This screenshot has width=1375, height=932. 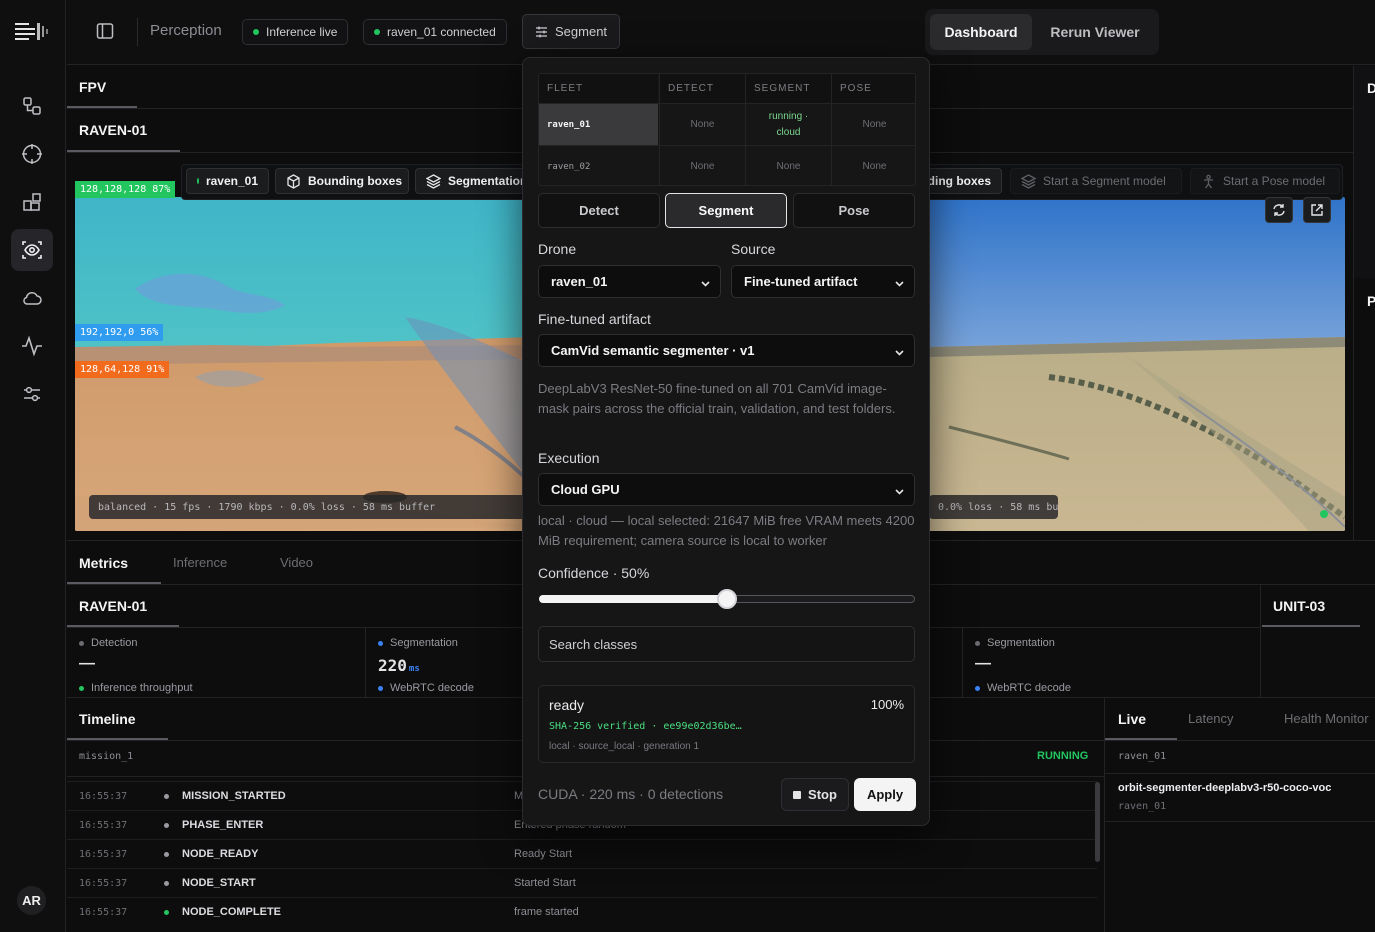 I want to click on timeline-row: 16:55:37 NODE_READY Ready Start, so click(x=582, y=853).